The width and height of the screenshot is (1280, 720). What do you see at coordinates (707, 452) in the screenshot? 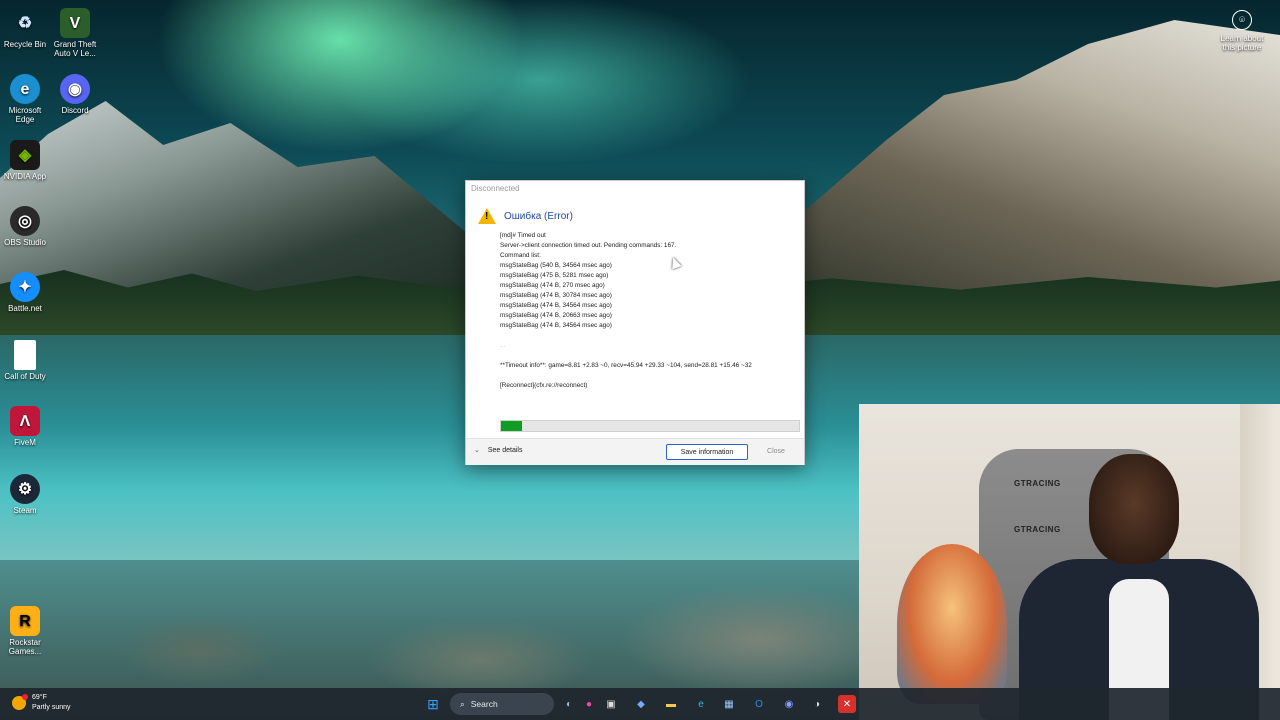
I see `save-information-button: Save information` at bounding box center [707, 452].